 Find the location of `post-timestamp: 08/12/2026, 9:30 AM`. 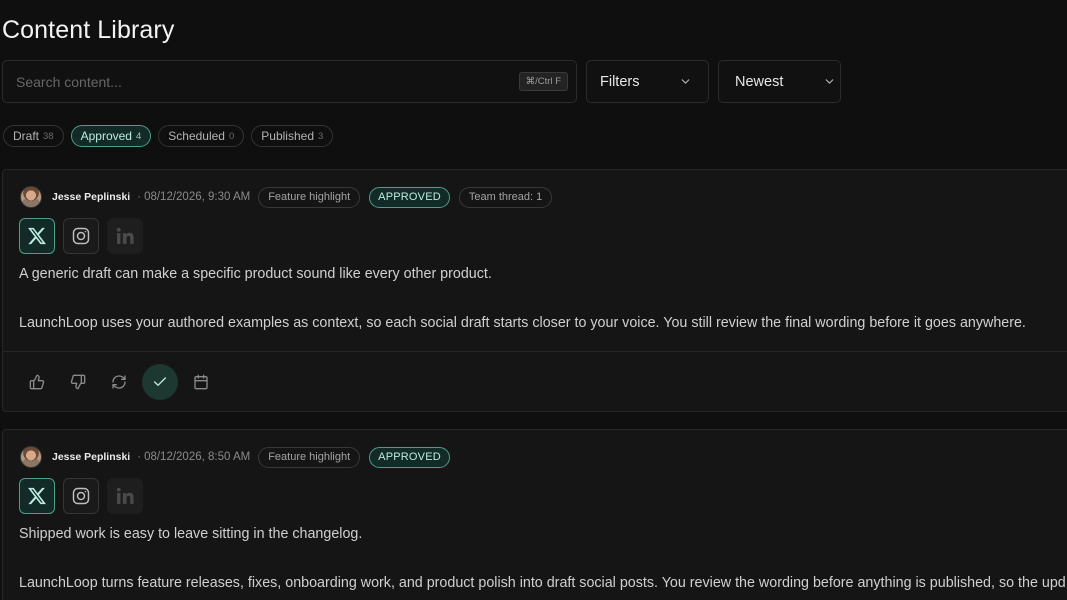

post-timestamp: 08/12/2026, 9:30 AM is located at coordinates (197, 197).